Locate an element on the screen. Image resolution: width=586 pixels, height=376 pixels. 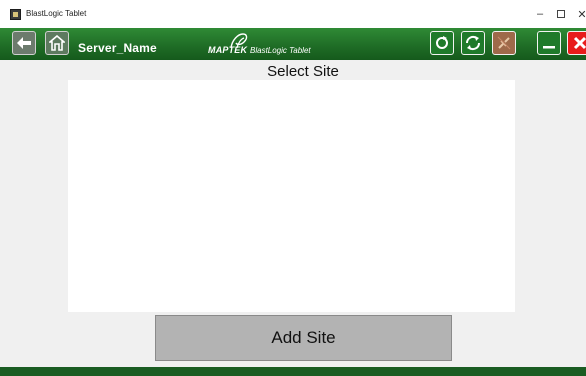
refresh-icon is located at coordinates (442, 42).